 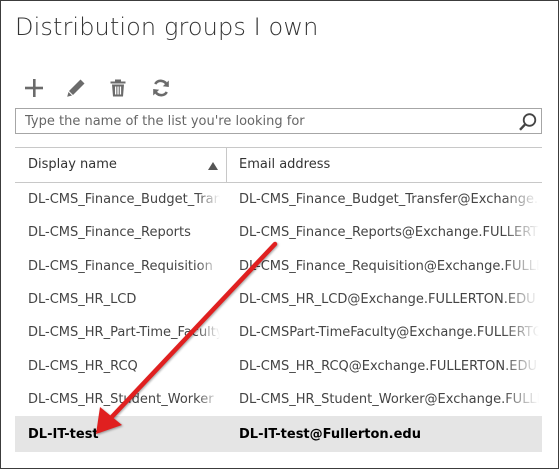 I want to click on refresh-button, so click(x=161, y=88).